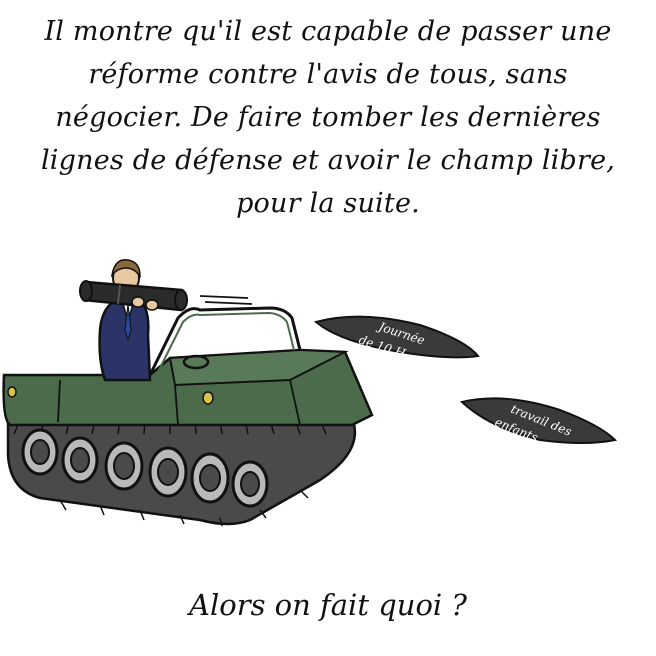 The image size is (656, 656). I want to click on caption-line-2: réforme contre l'avis de tous, sans, so click(328, 74).